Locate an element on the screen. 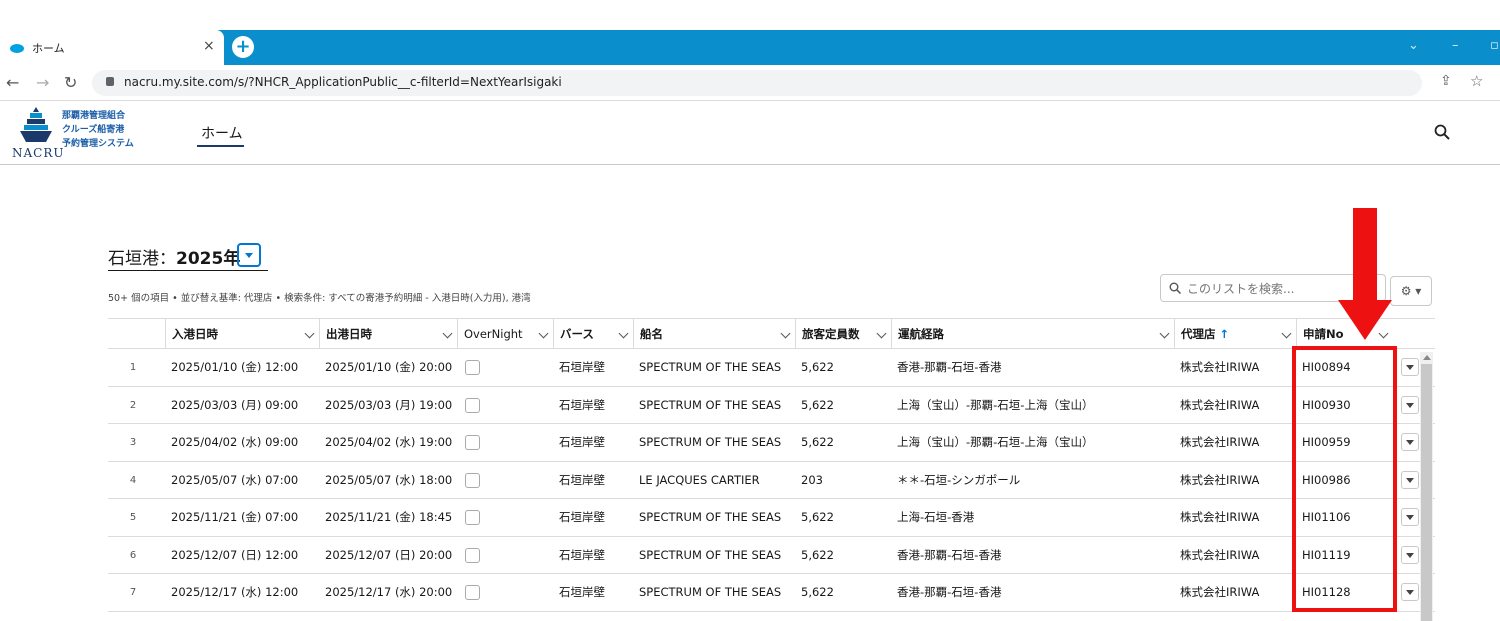  cell-ship: LE JACQUES CARTIER is located at coordinates (699, 479).